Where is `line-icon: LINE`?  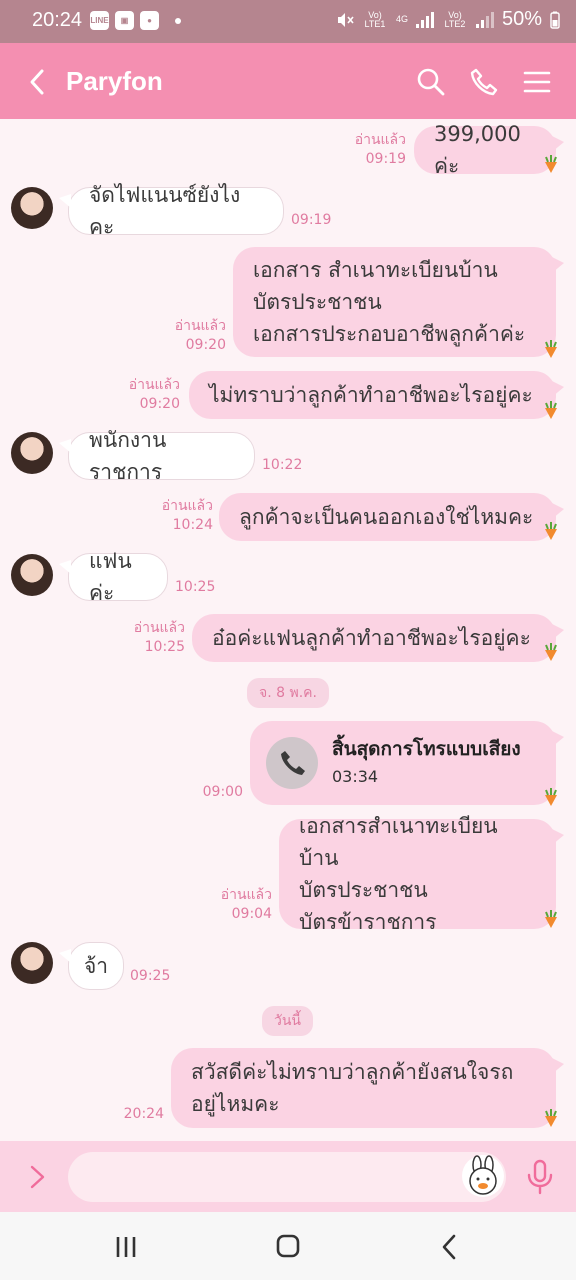 line-icon: LINE is located at coordinates (99, 20).